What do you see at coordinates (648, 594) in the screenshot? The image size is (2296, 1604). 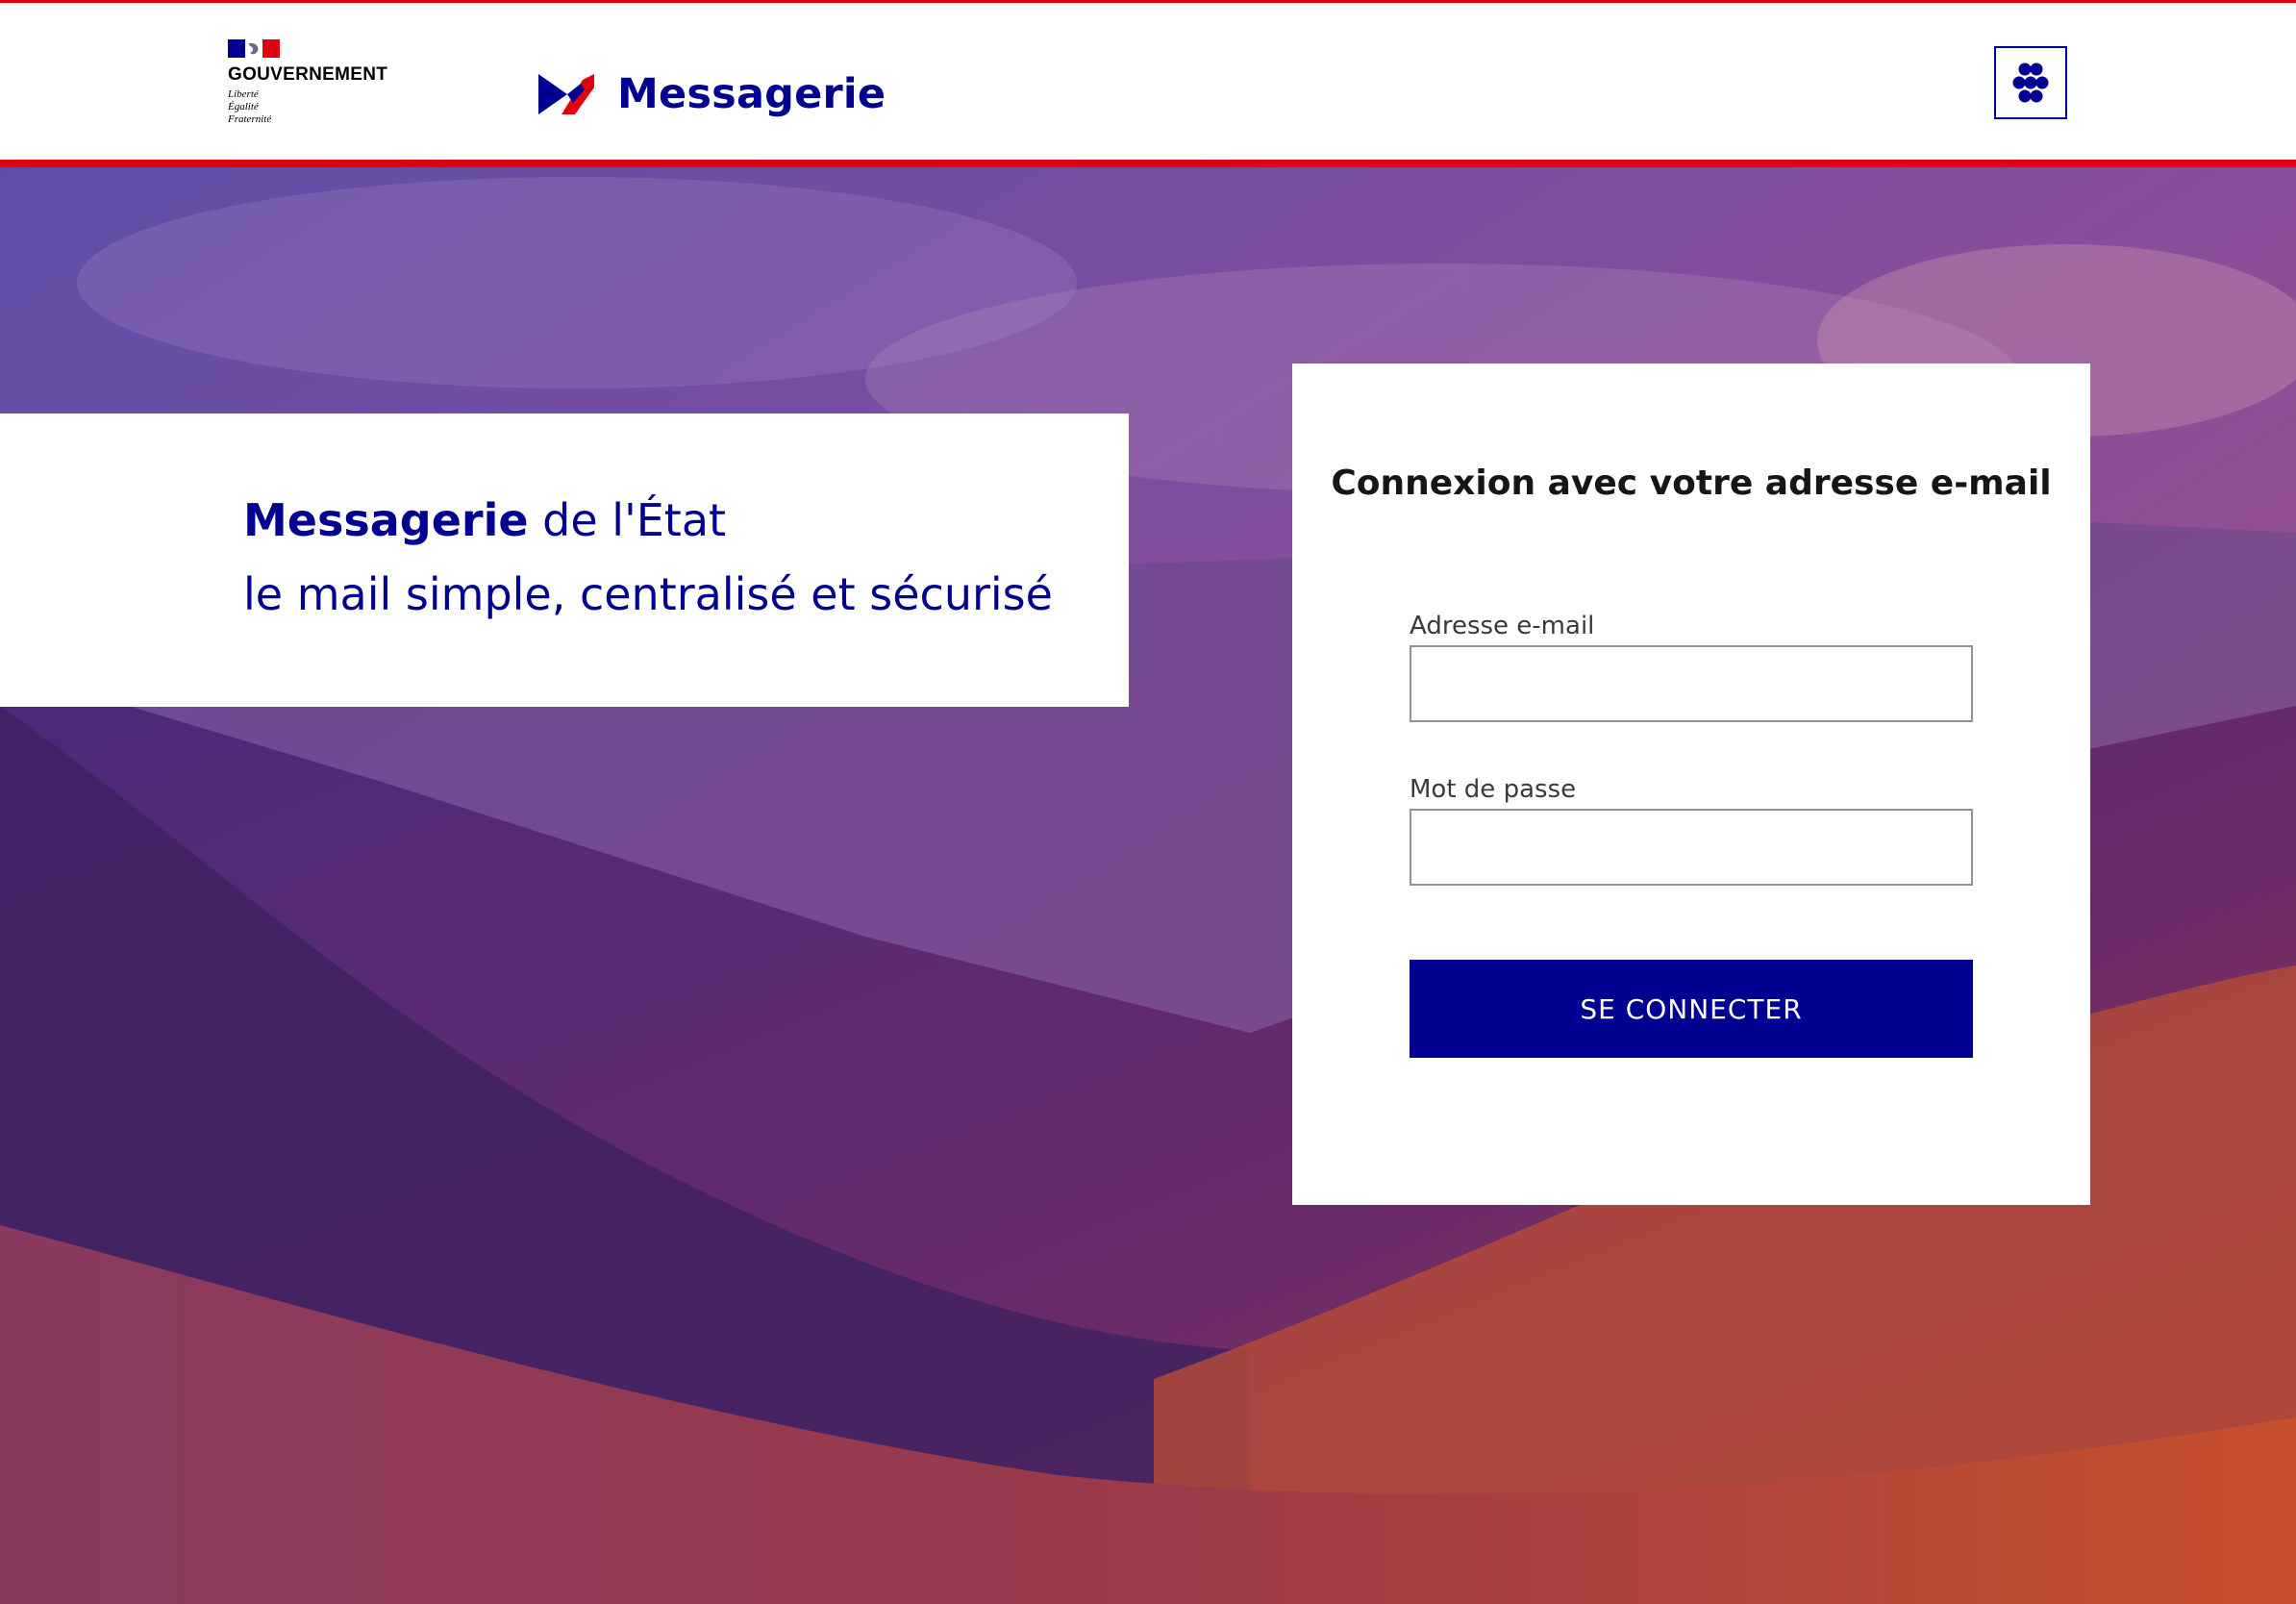 I see `tagline-line-2: le mail simple, centralisé et sécurisé` at bounding box center [648, 594].